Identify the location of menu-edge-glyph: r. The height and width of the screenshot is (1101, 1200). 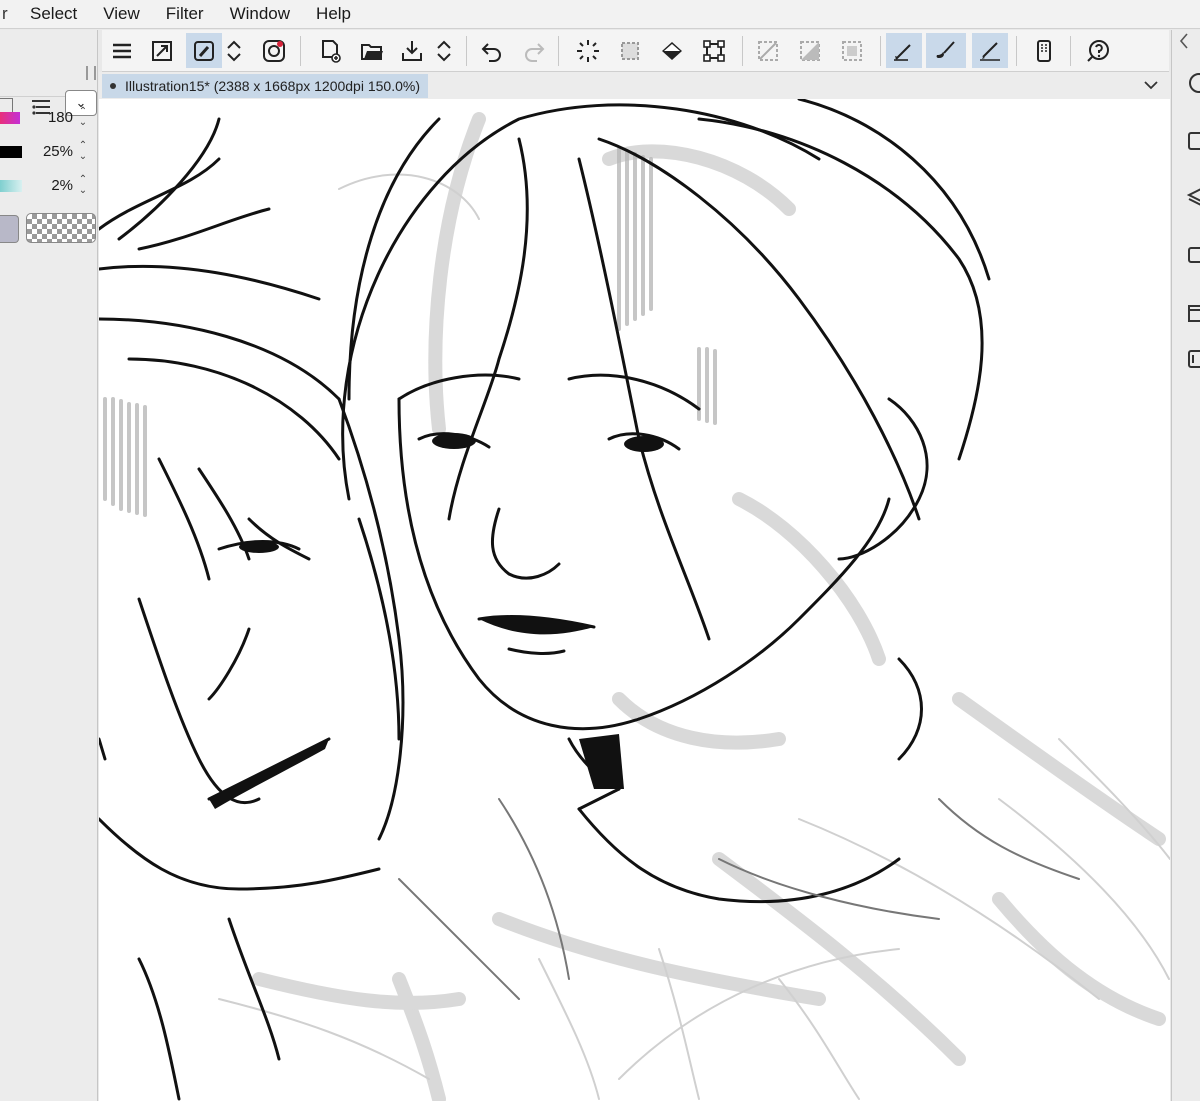
(5, 13).